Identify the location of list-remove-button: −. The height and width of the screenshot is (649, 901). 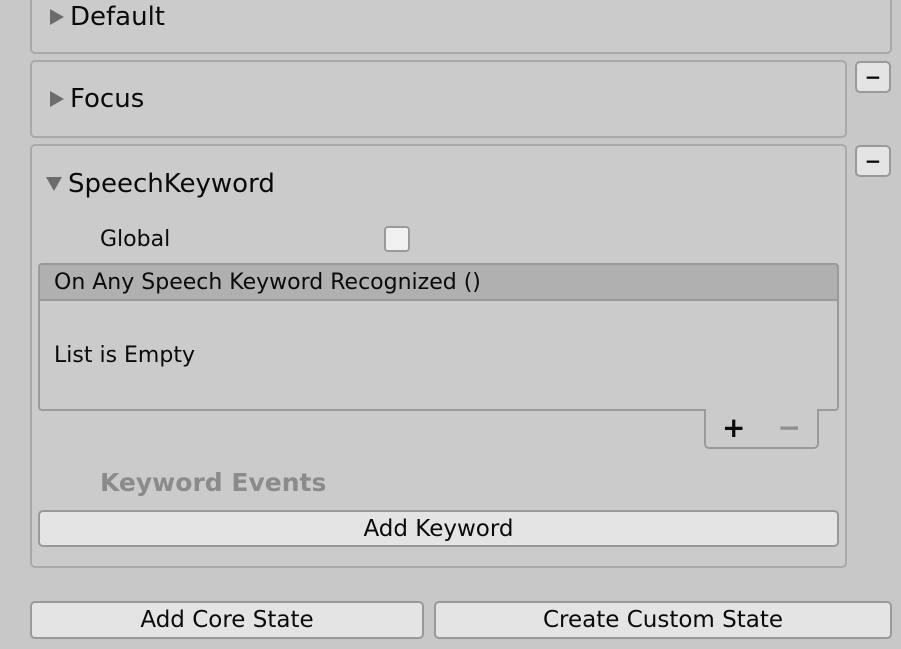
(789, 428).